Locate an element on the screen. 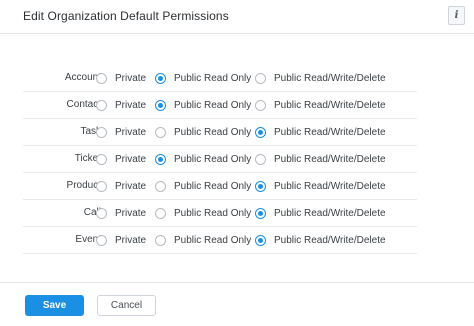 This screenshot has width=474, height=326. products-option-private: Private is located at coordinates (121, 186).